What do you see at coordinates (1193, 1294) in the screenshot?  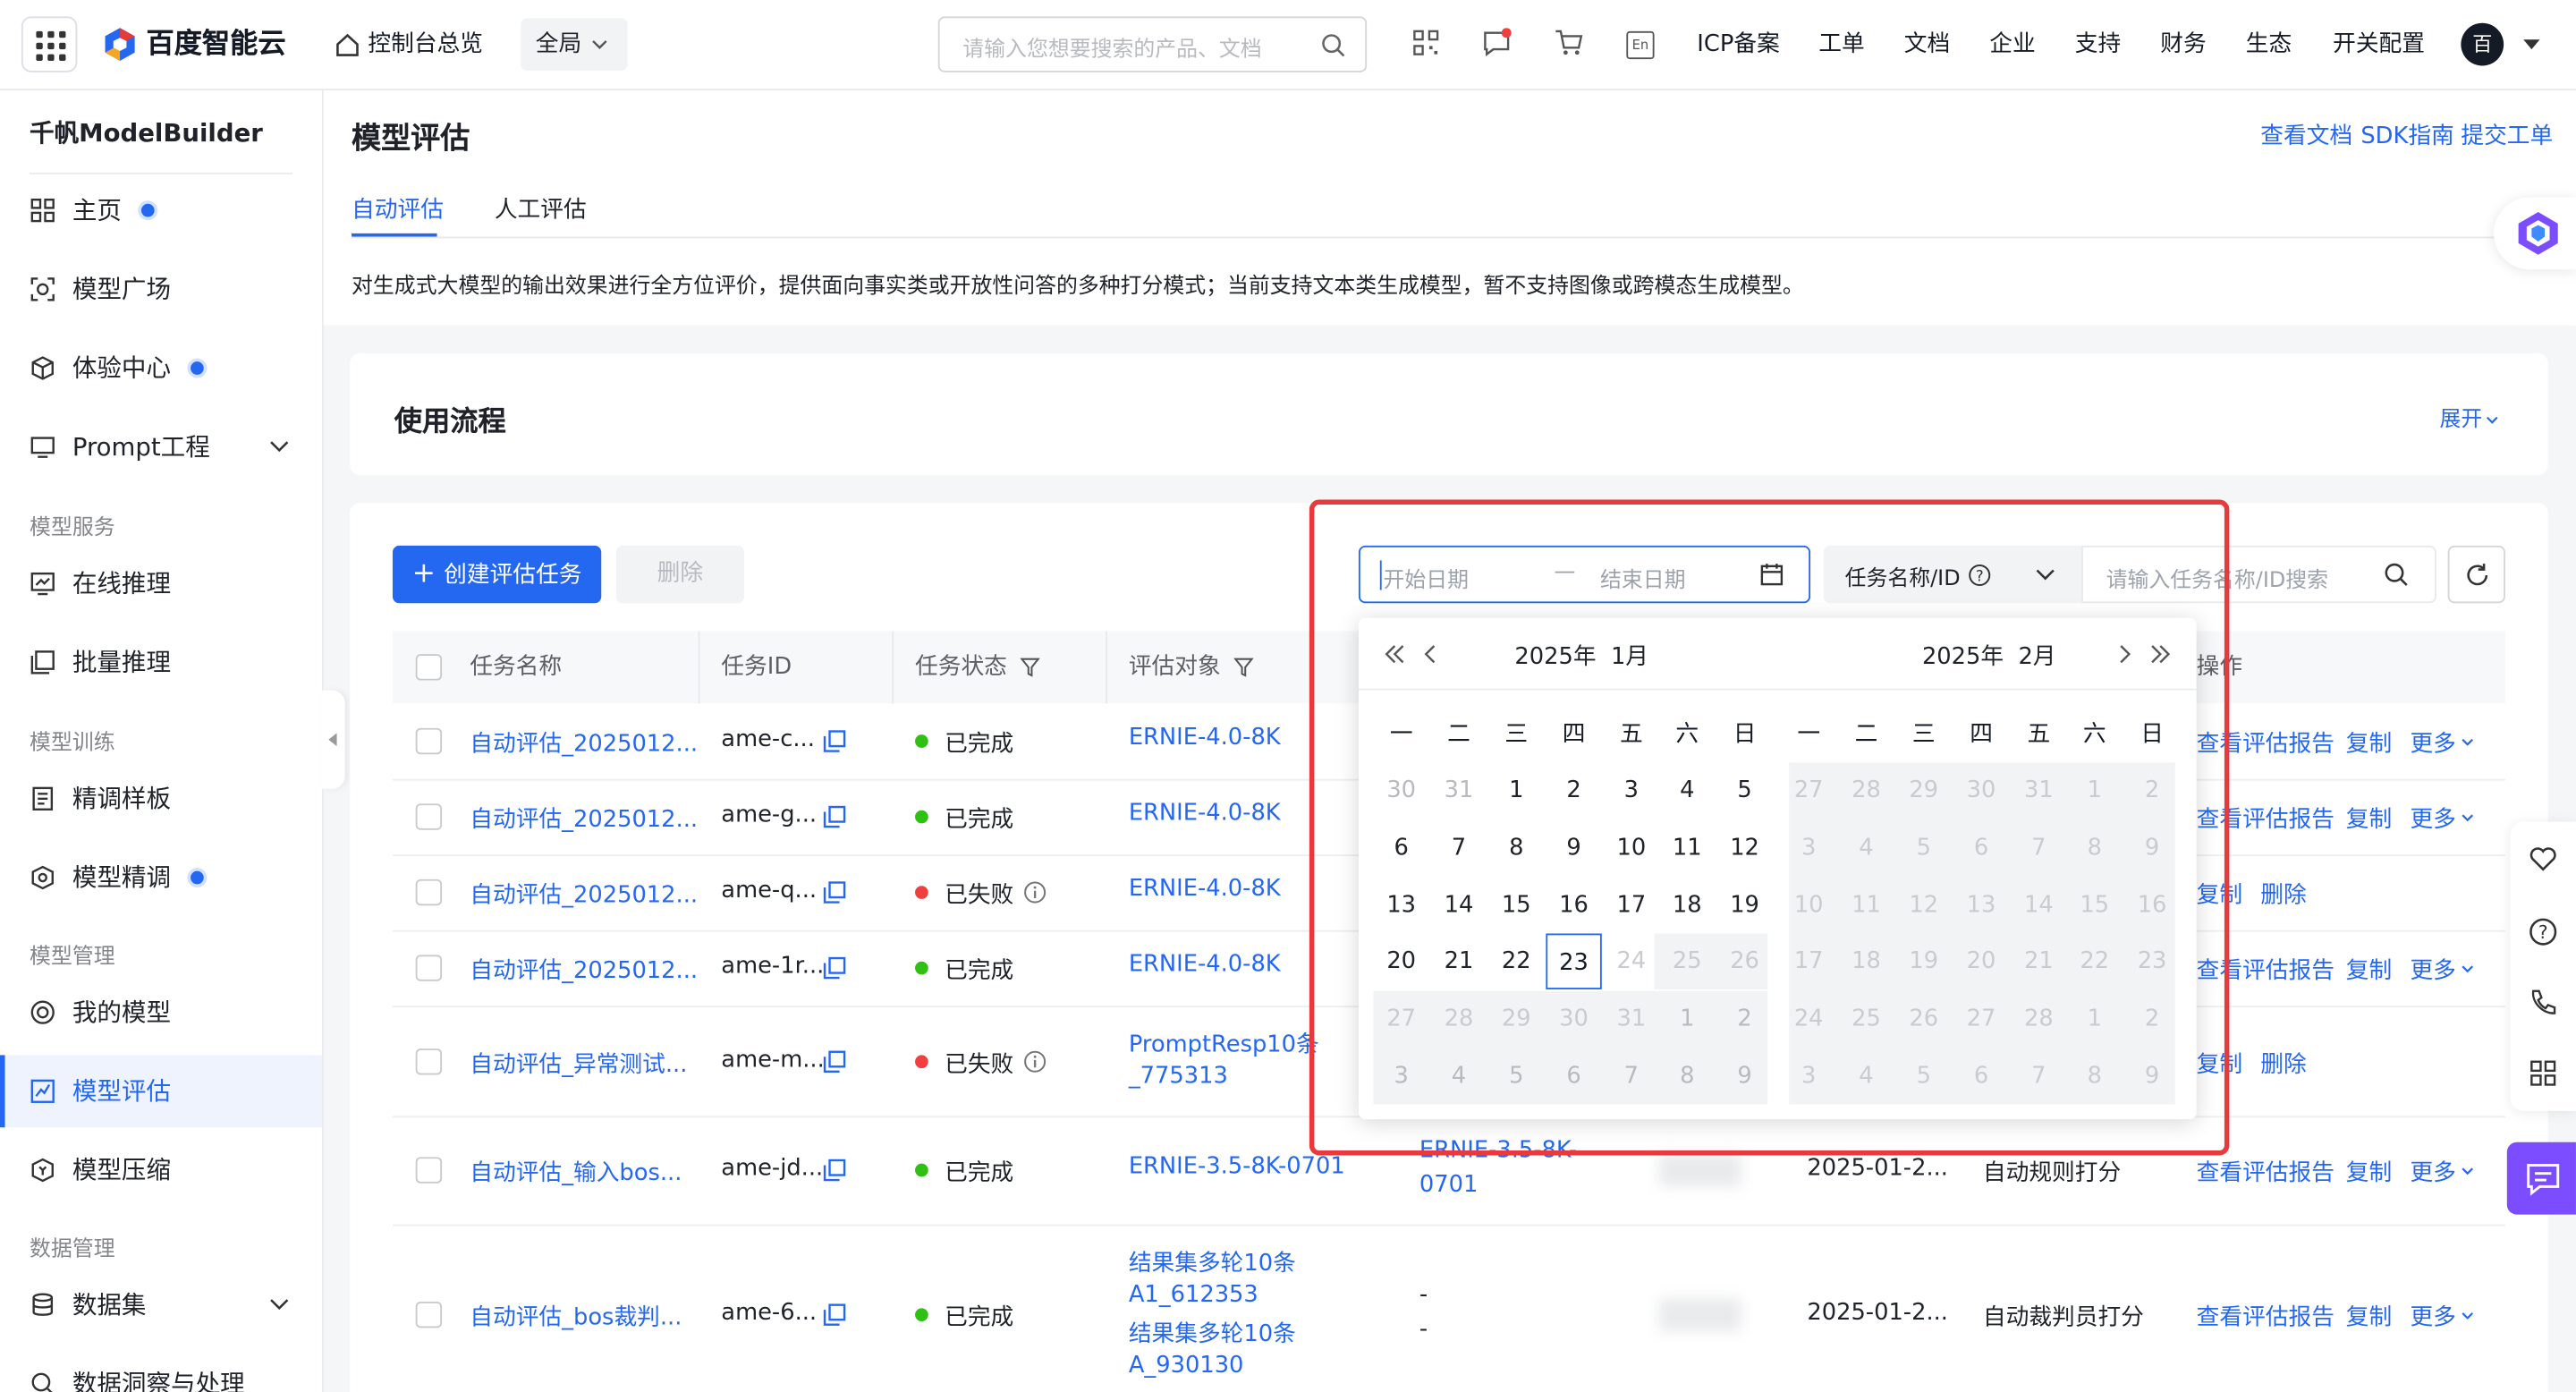 I see `eval-target-link: A1_612353` at bounding box center [1193, 1294].